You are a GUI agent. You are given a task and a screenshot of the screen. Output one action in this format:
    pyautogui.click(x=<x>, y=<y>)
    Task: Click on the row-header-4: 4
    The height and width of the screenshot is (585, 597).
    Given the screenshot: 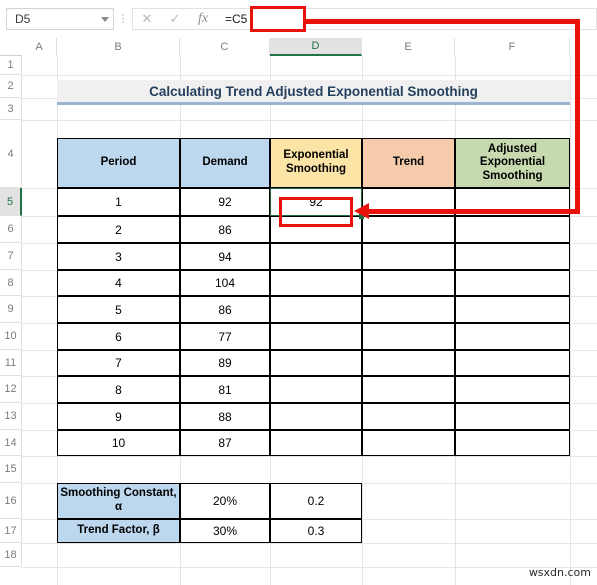 What is the action you would take?
    pyautogui.click(x=11, y=154)
    